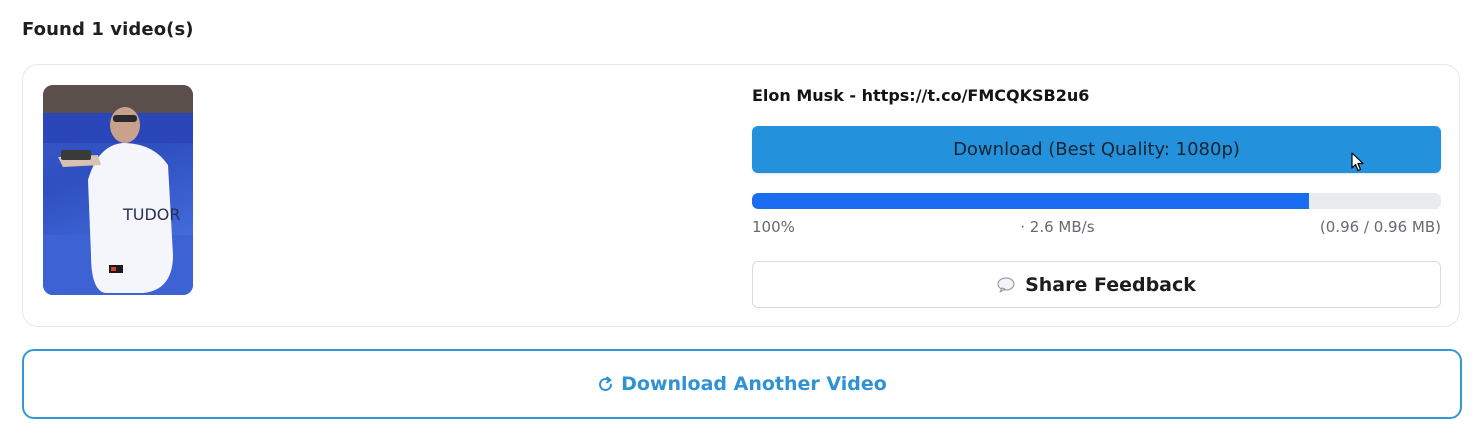 The width and height of the screenshot is (1477, 434). Describe the element at coordinates (605, 384) in the screenshot. I see `refresh-icon` at that location.